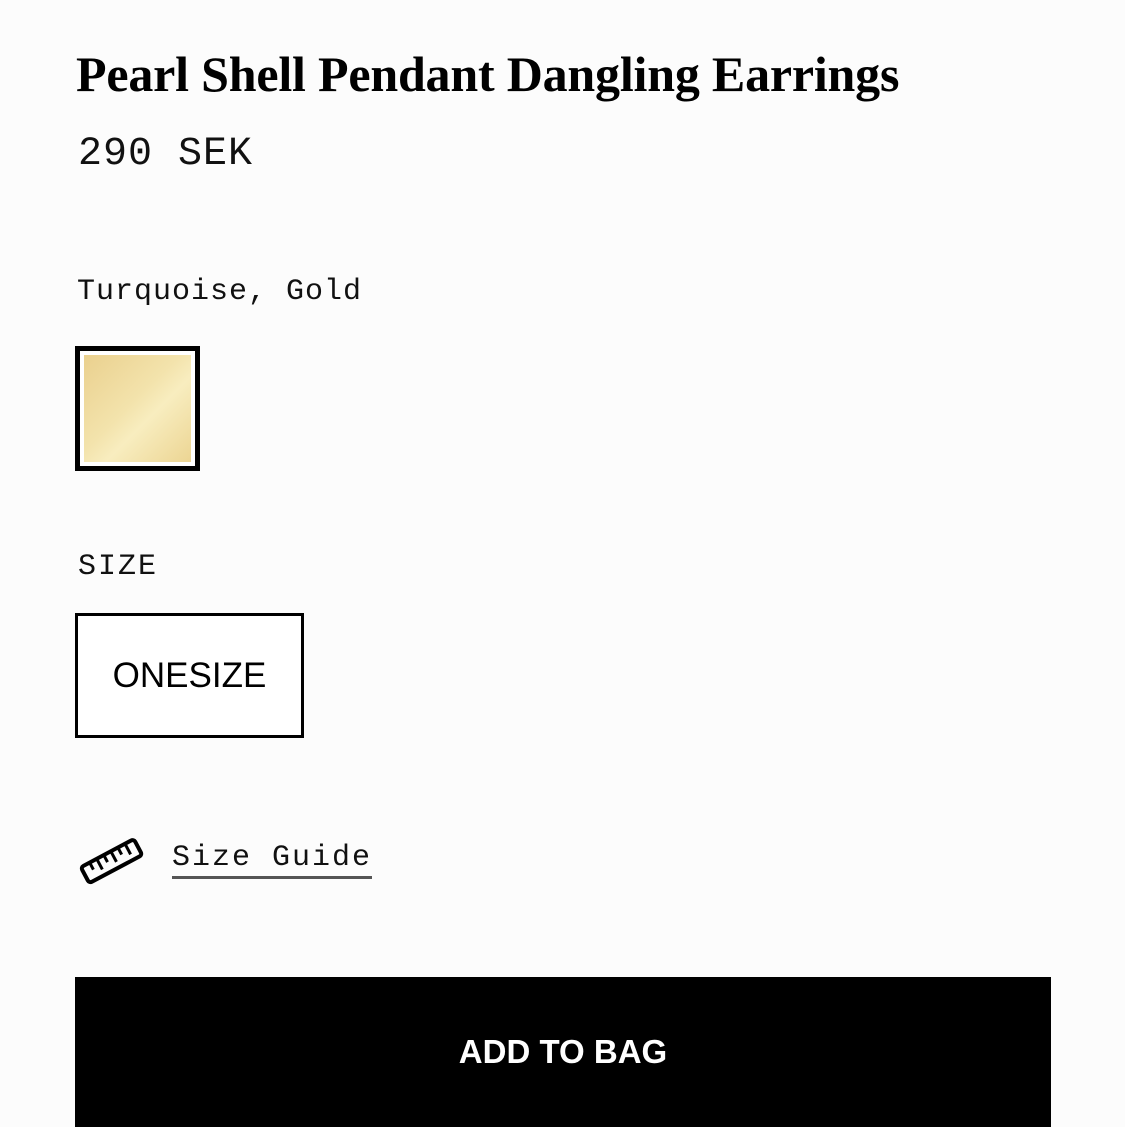 The width and height of the screenshot is (1125, 1127). I want to click on size-option-onesize: ONESIZE, so click(189, 675).